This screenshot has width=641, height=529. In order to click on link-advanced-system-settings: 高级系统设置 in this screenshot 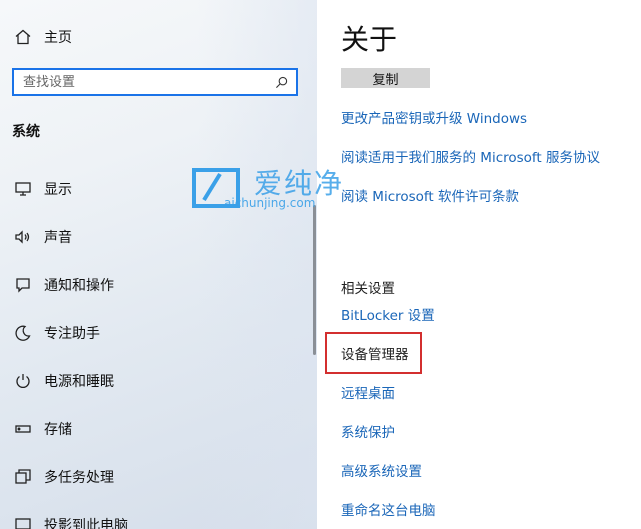, I will do `click(381, 470)`.